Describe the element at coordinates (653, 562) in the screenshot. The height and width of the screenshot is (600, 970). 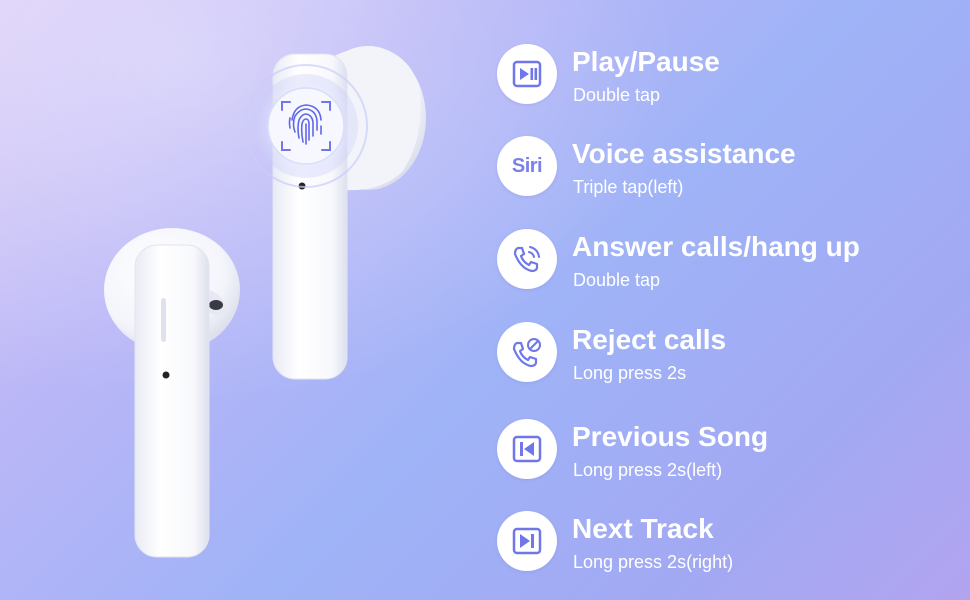
I see `feature-subtitle: Long press 2s(right)` at that location.